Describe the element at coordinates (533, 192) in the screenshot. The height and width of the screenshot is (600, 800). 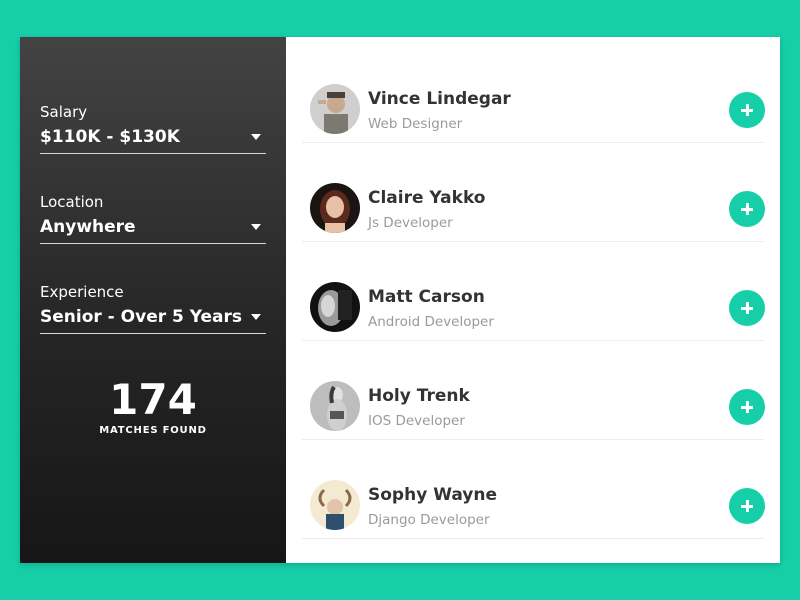
I see `candidate-row: Claire Yakko Js Developer` at that location.